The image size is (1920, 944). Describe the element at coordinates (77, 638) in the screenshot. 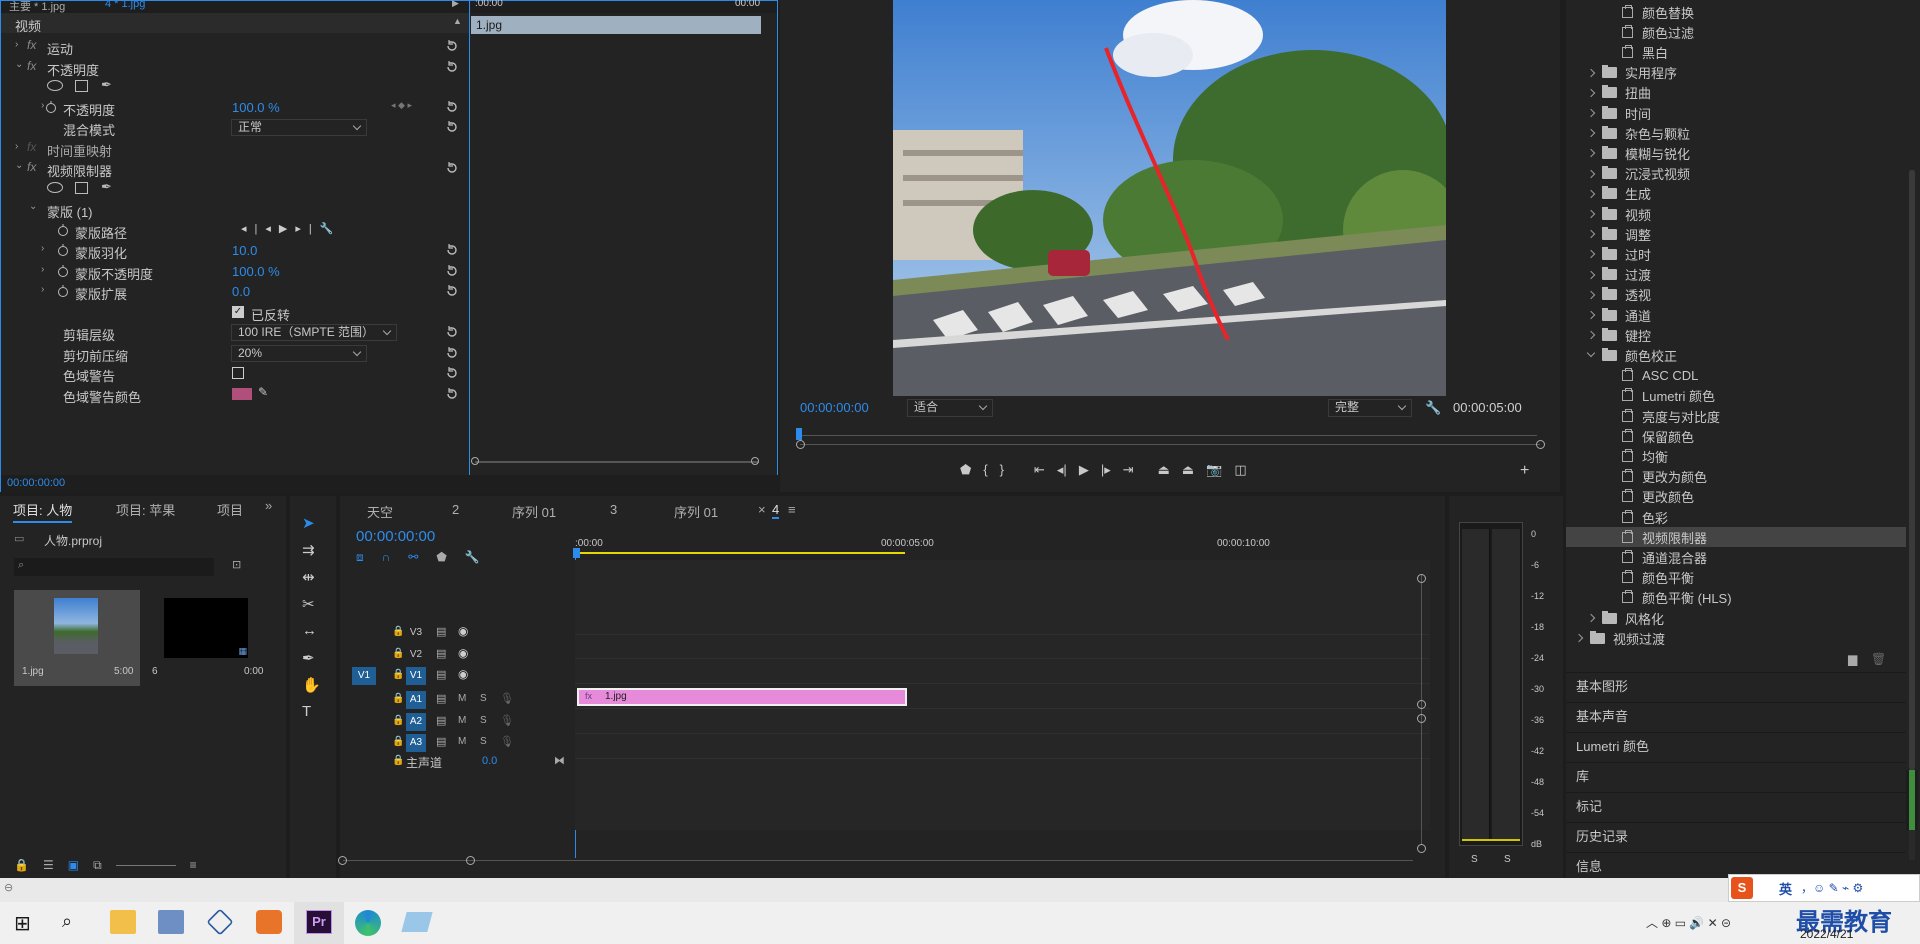

I see `project-item: 1.jpg 5:00` at that location.